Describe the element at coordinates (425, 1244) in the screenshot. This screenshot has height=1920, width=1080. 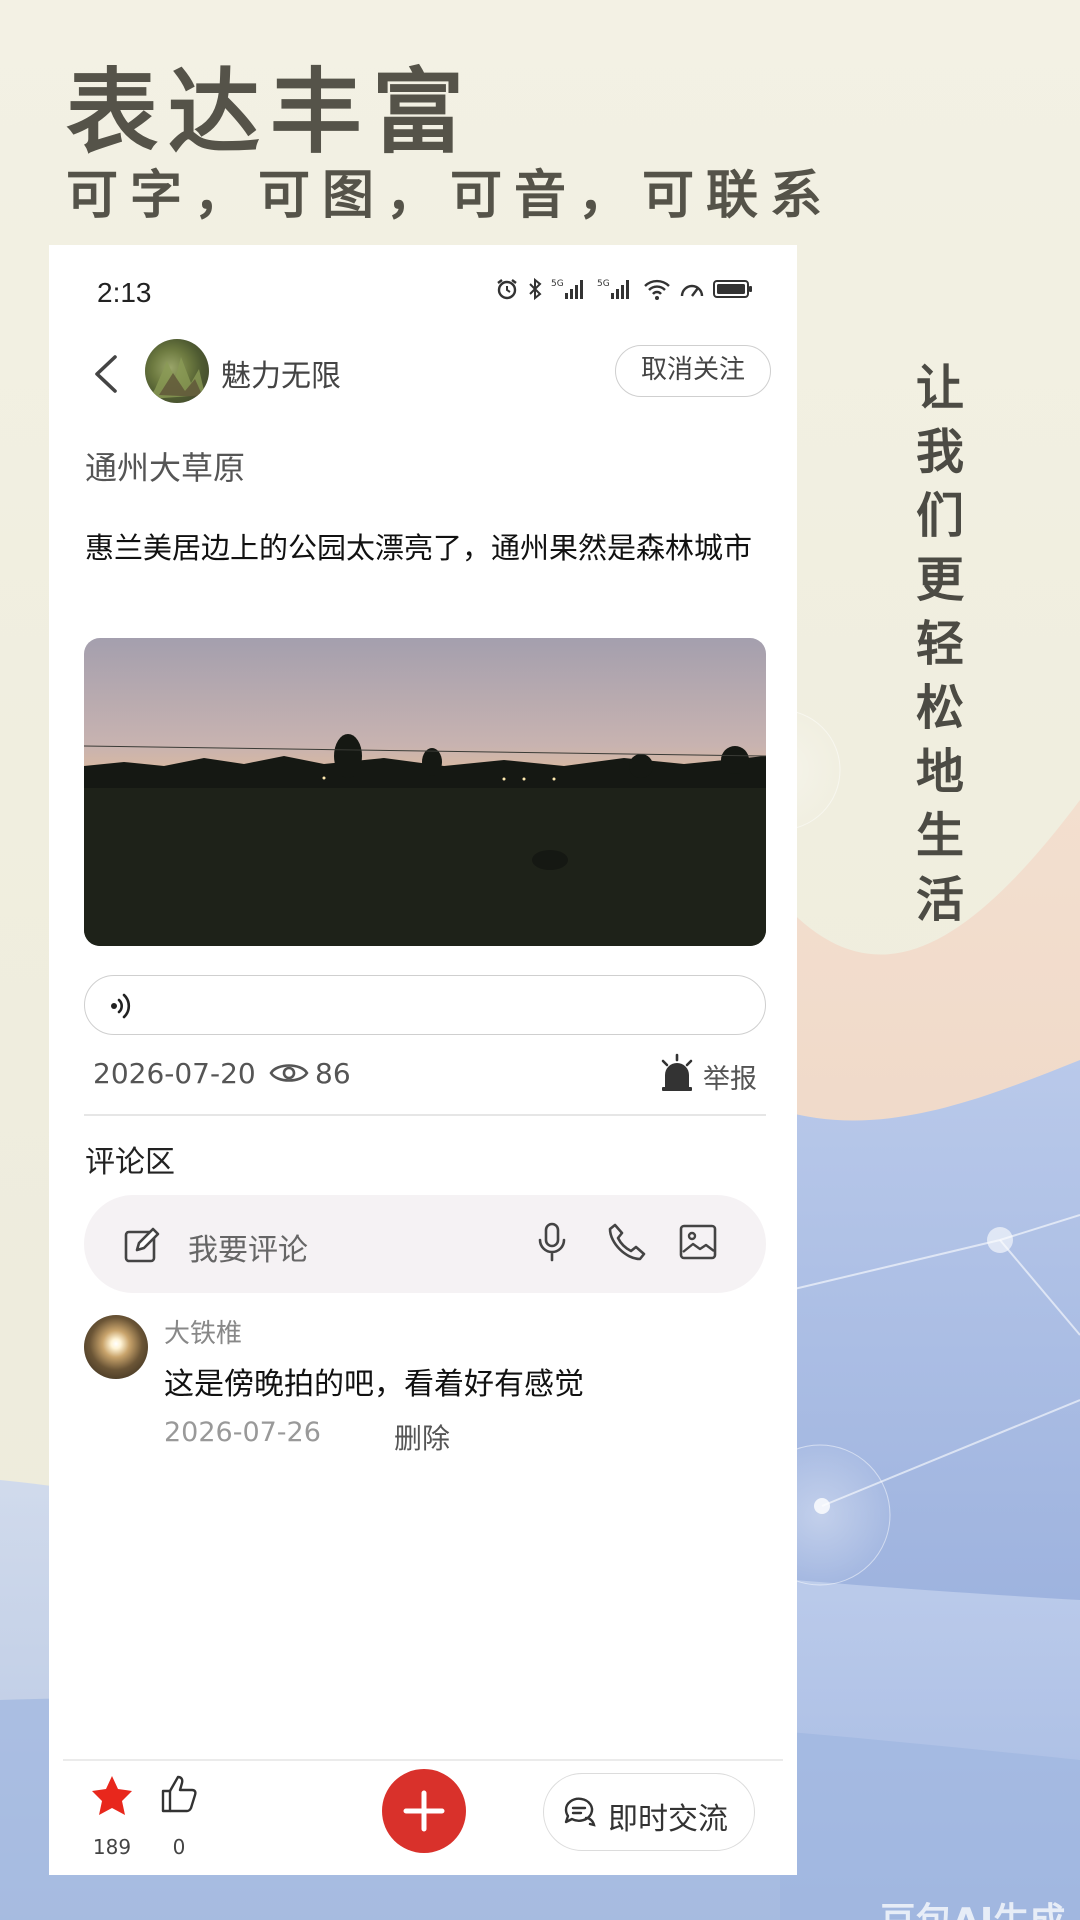
I see `comment-input-bar: 我要评论` at that location.